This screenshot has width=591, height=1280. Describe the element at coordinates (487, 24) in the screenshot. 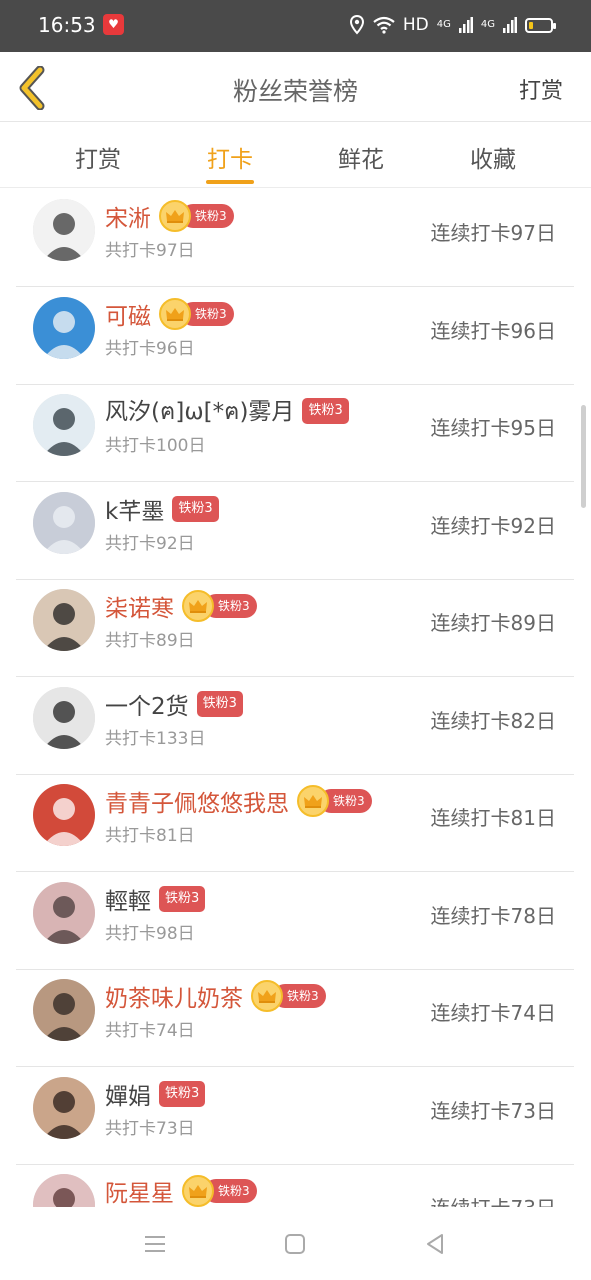

I see `signal-label-2: 4G` at that location.